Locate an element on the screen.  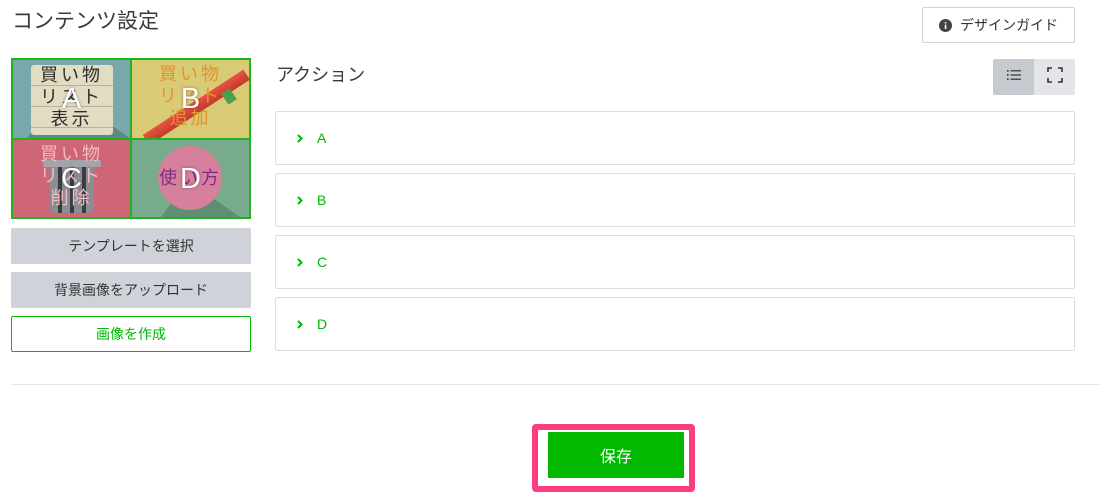
image-text-line: 買い物 is located at coordinates (190, 74).